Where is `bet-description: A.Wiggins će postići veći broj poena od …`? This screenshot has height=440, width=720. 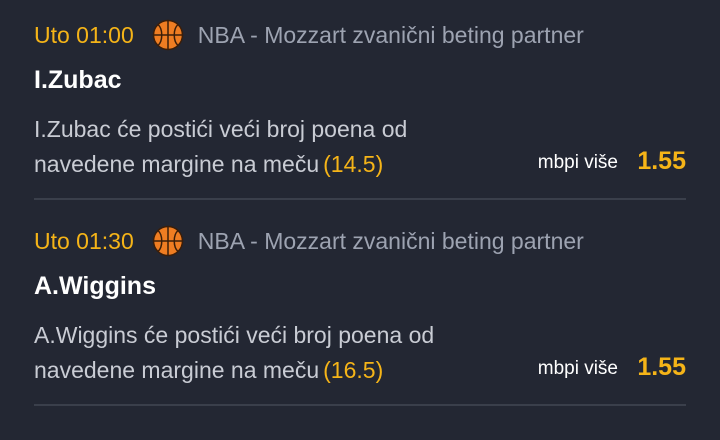
bet-description: A.Wiggins će postići veći broj poena od … is located at coordinates (269, 353).